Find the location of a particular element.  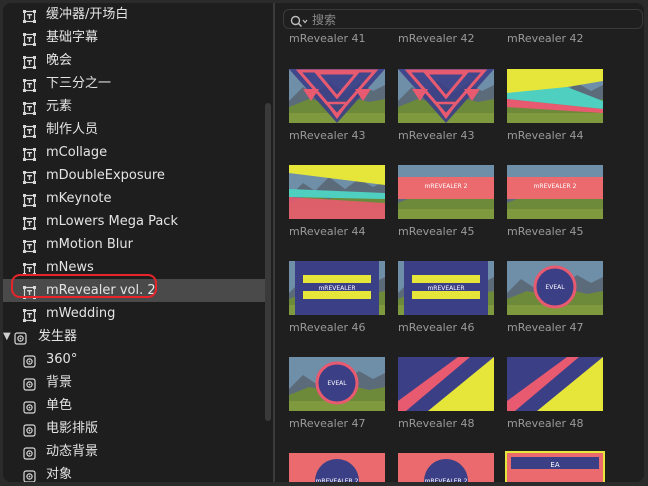

thumbnail: EA is located at coordinates (555, 466).